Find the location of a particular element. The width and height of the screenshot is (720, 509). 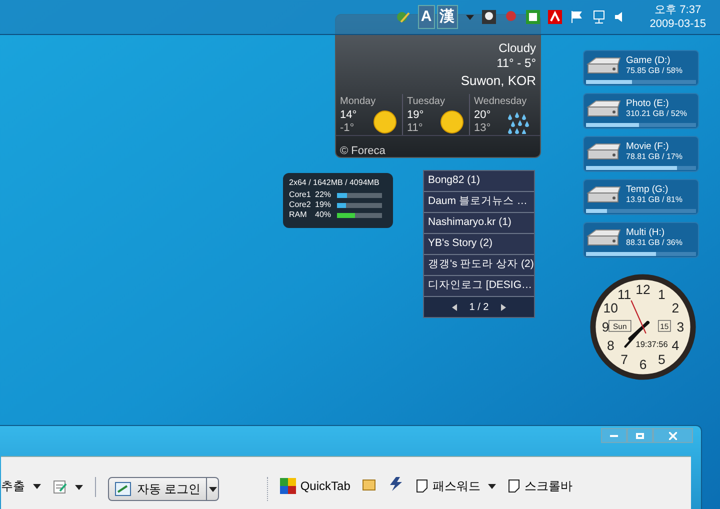

drive-usage: 88.31 GB / 36% is located at coordinates (654, 243).